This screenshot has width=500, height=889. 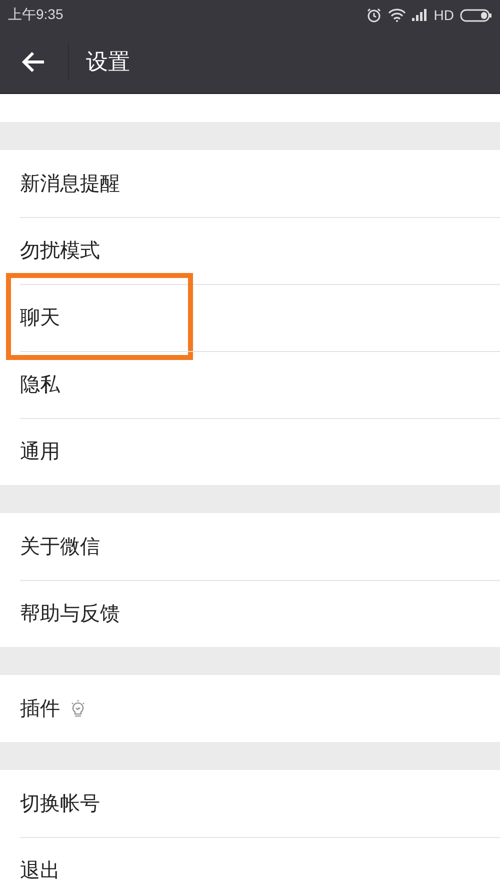 What do you see at coordinates (40, 870) in the screenshot?
I see `item-label: 退出` at bounding box center [40, 870].